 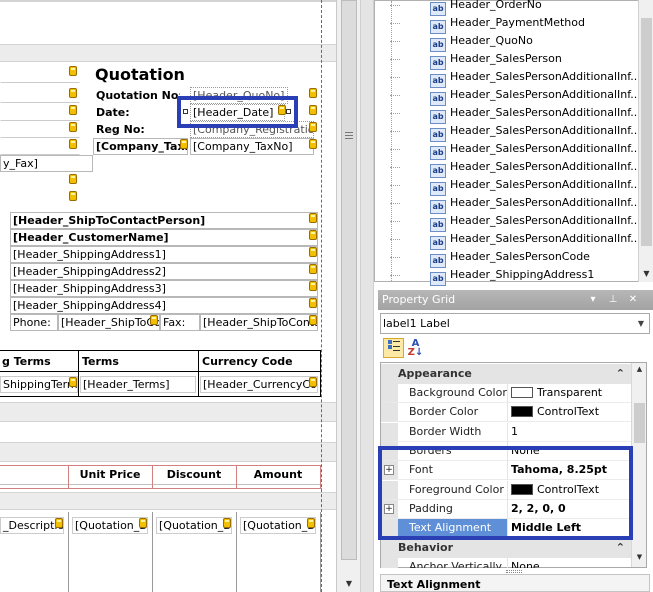 I want to click on categorized-view-icon, so click(x=393, y=348).